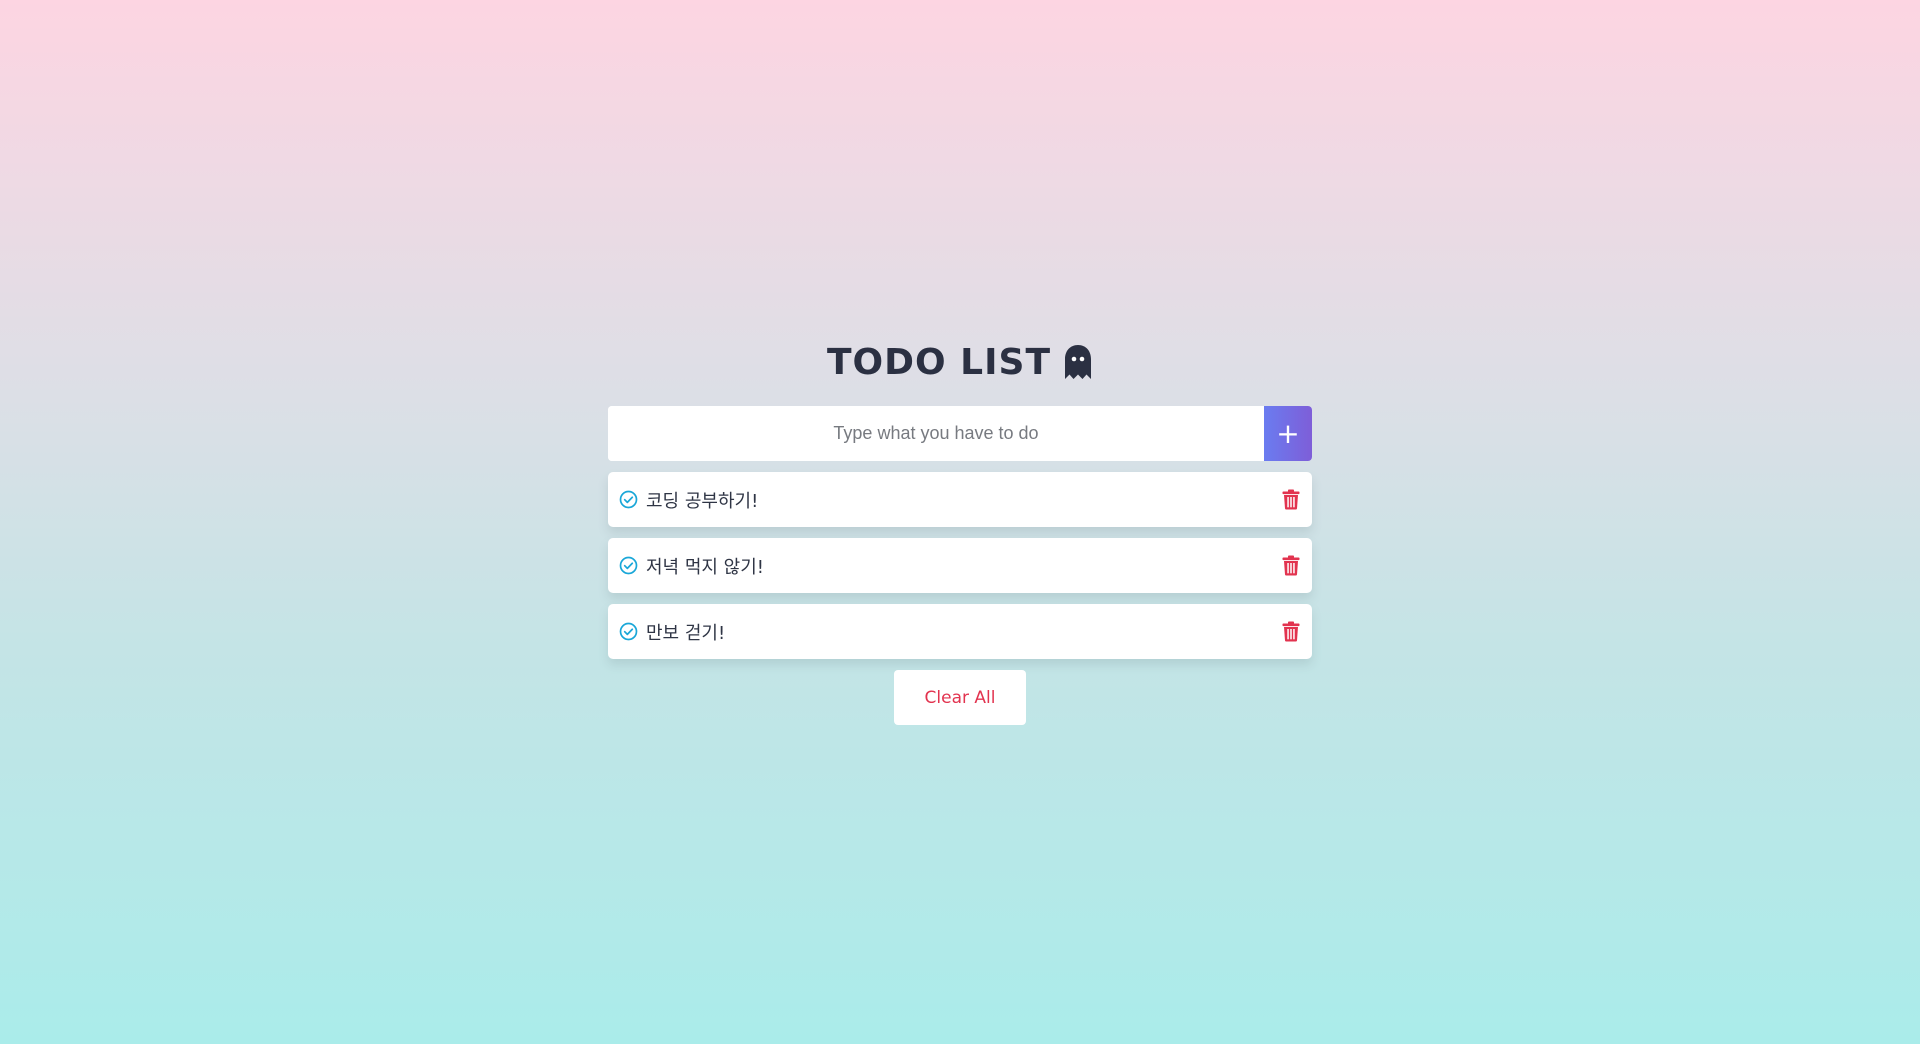  I want to click on ghost-icon, so click(1078, 362).